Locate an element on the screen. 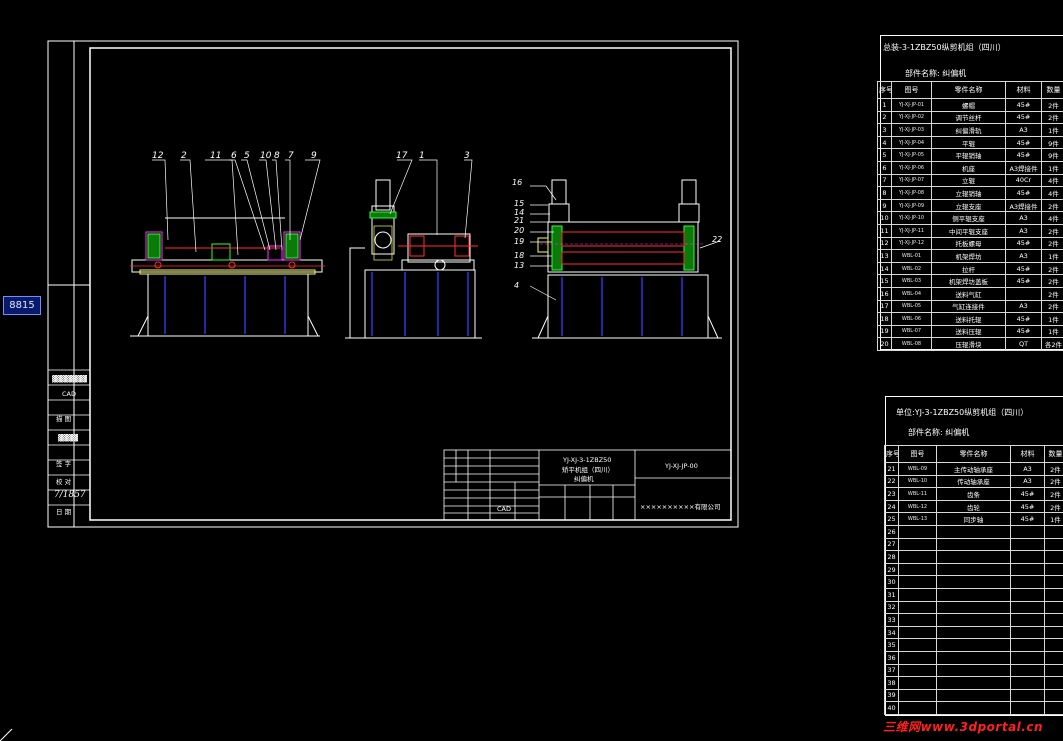 This screenshot has width=1063, height=741. bom-cell: 拉杆 is located at coordinates (968, 268).